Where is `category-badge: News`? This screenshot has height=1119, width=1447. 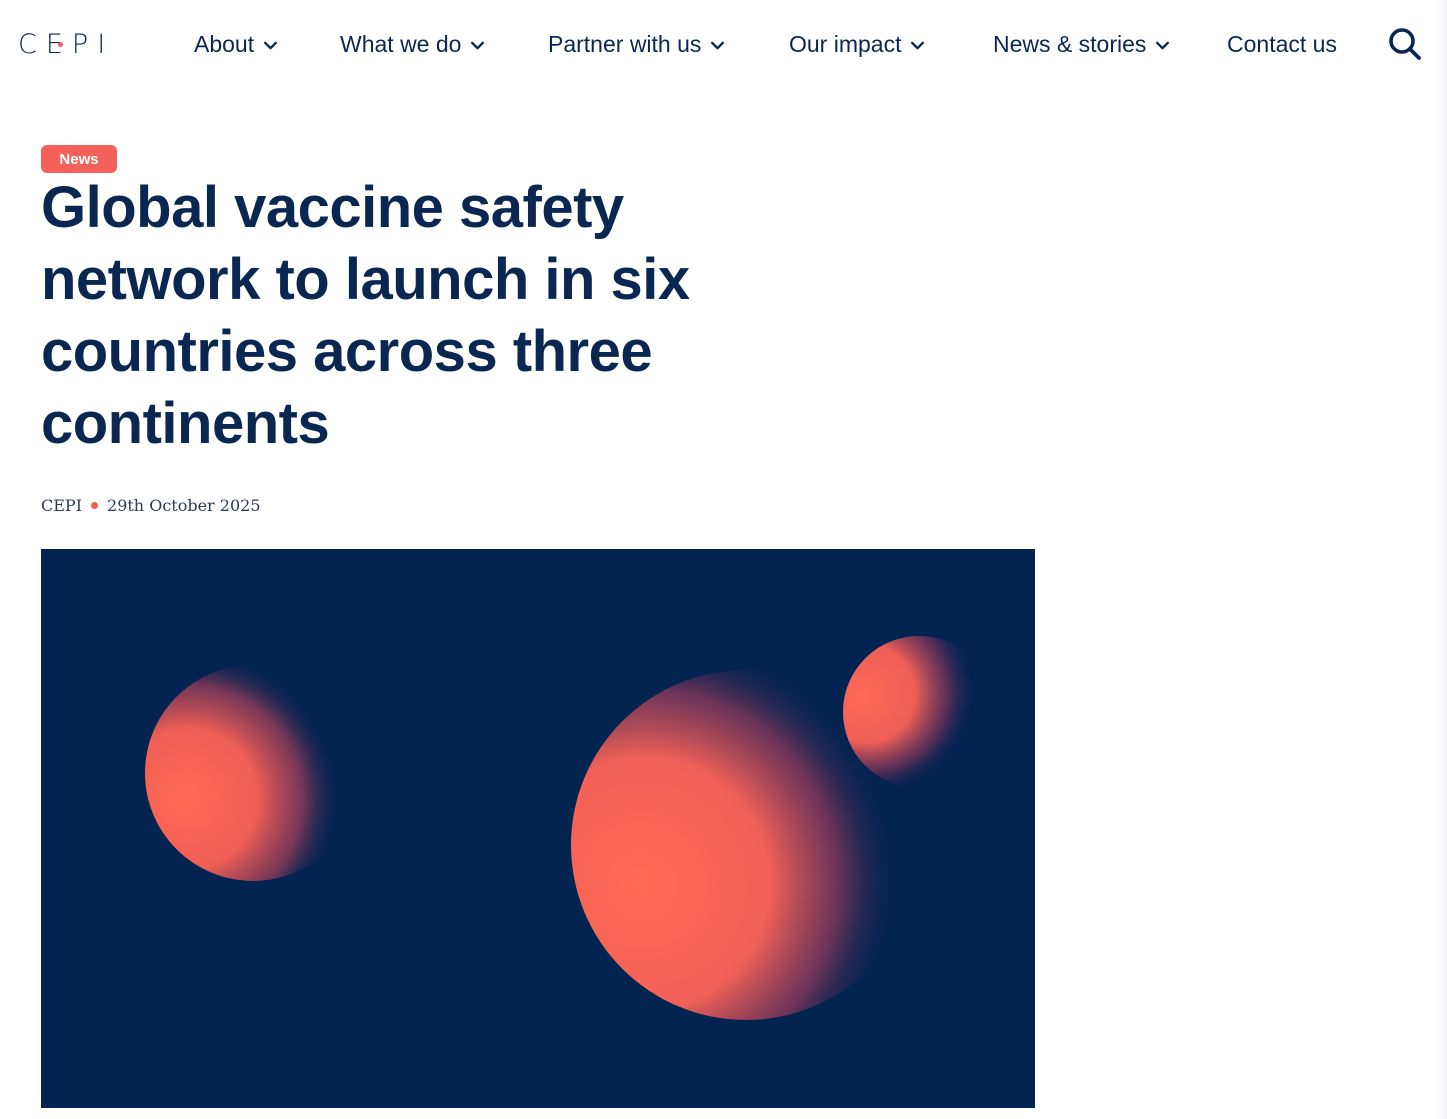 category-badge: News is located at coordinates (79, 159).